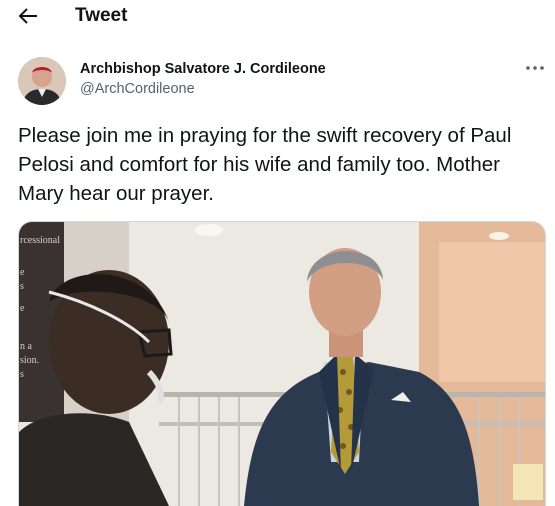 The image size is (555, 506). What do you see at coordinates (40, 240) in the screenshot?
I see `sign-line: rcessional` at bounding box center [40, 240].